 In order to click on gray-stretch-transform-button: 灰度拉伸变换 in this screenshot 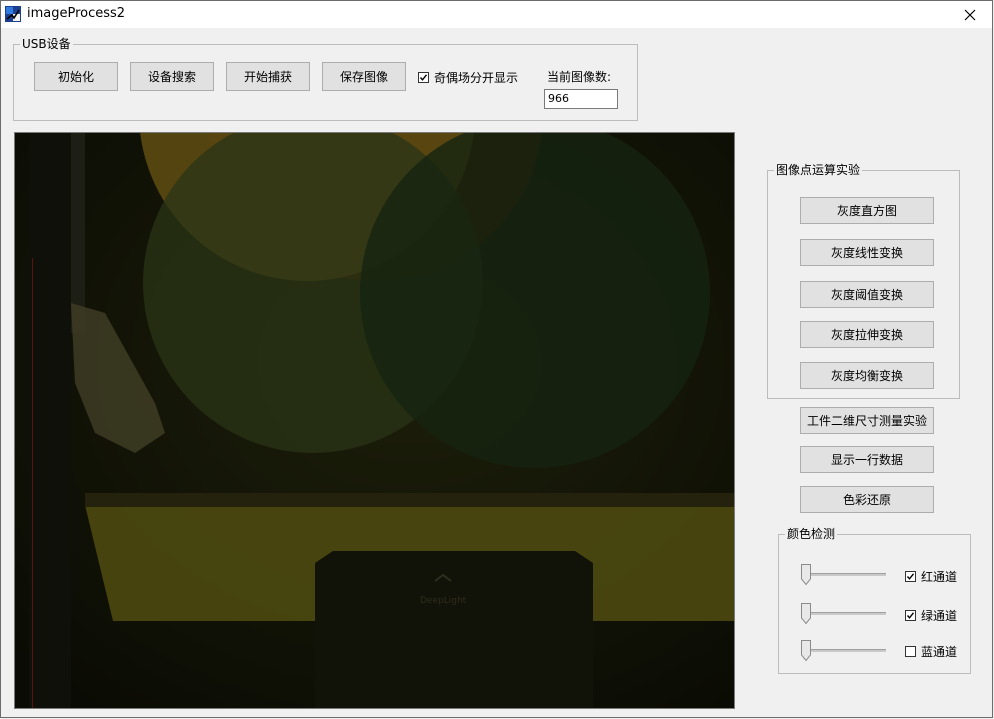, I will do `click(867, 334)`.